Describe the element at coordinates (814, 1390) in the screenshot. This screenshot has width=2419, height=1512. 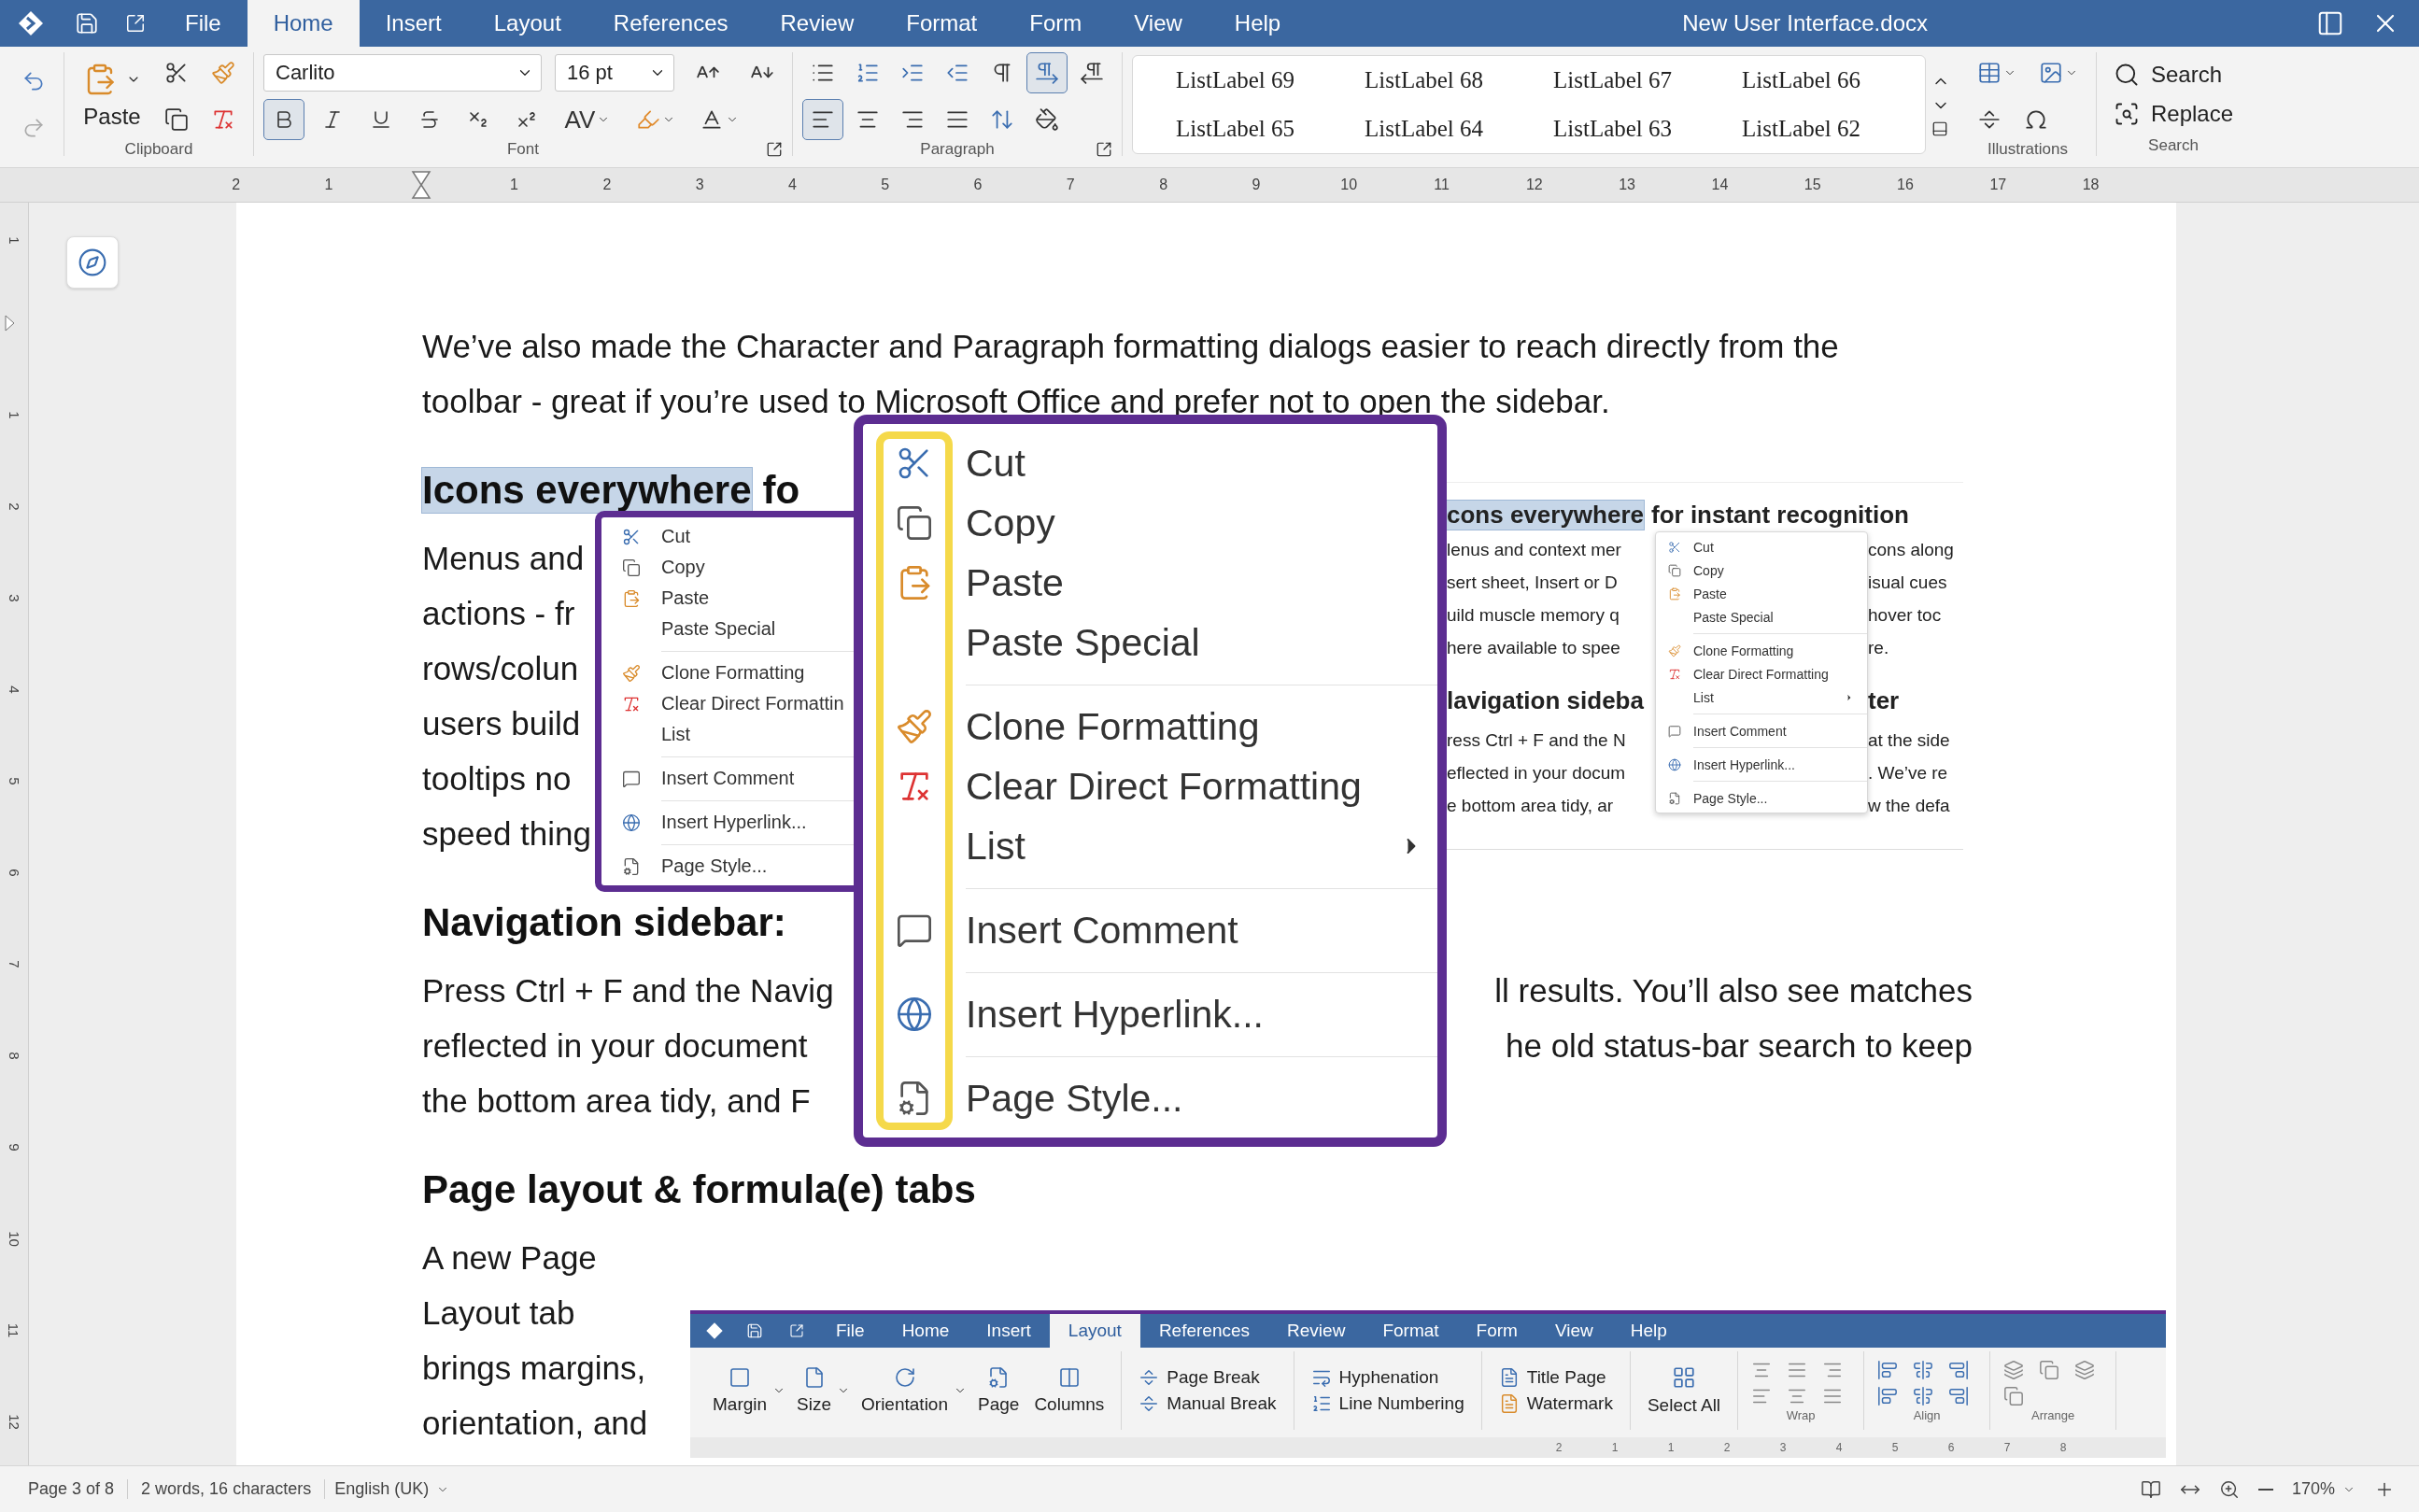
I see `ribbon-button: Size` at that location.